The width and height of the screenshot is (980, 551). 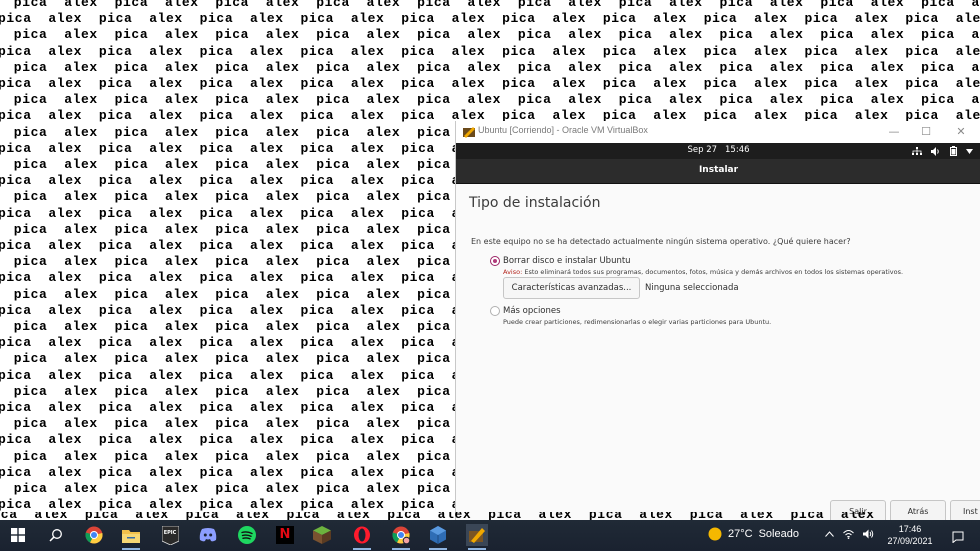 I want to click on battery-icon, so click(x=953, y=151).